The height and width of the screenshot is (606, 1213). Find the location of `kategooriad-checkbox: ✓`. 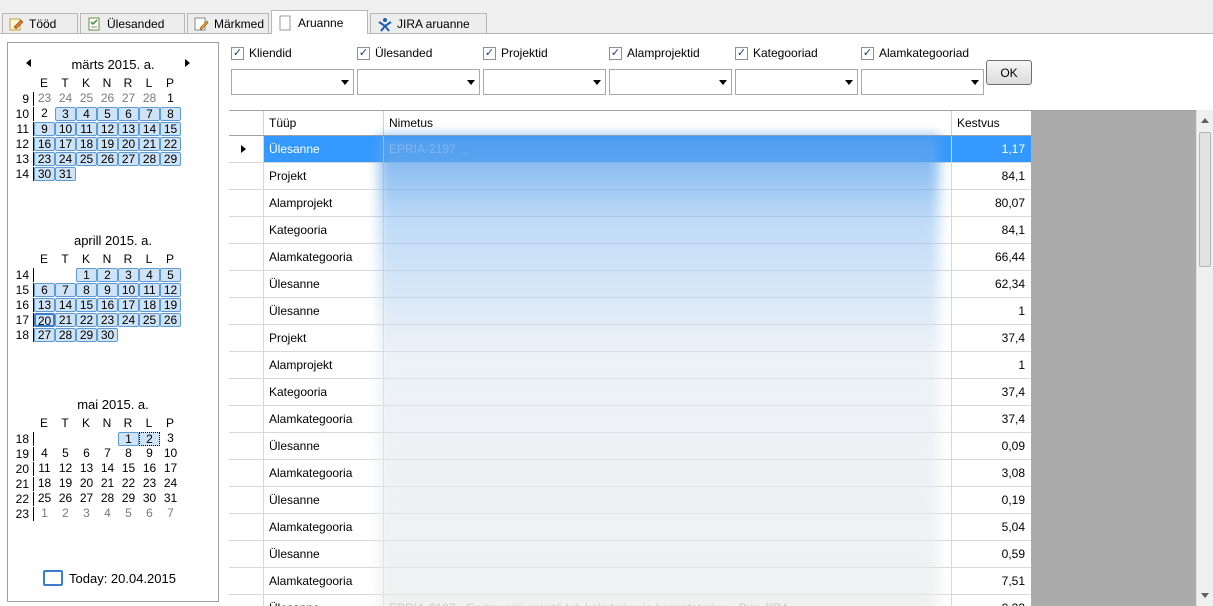

kategooriad-checkbox: ✓ is located at coordinates (741, 53).